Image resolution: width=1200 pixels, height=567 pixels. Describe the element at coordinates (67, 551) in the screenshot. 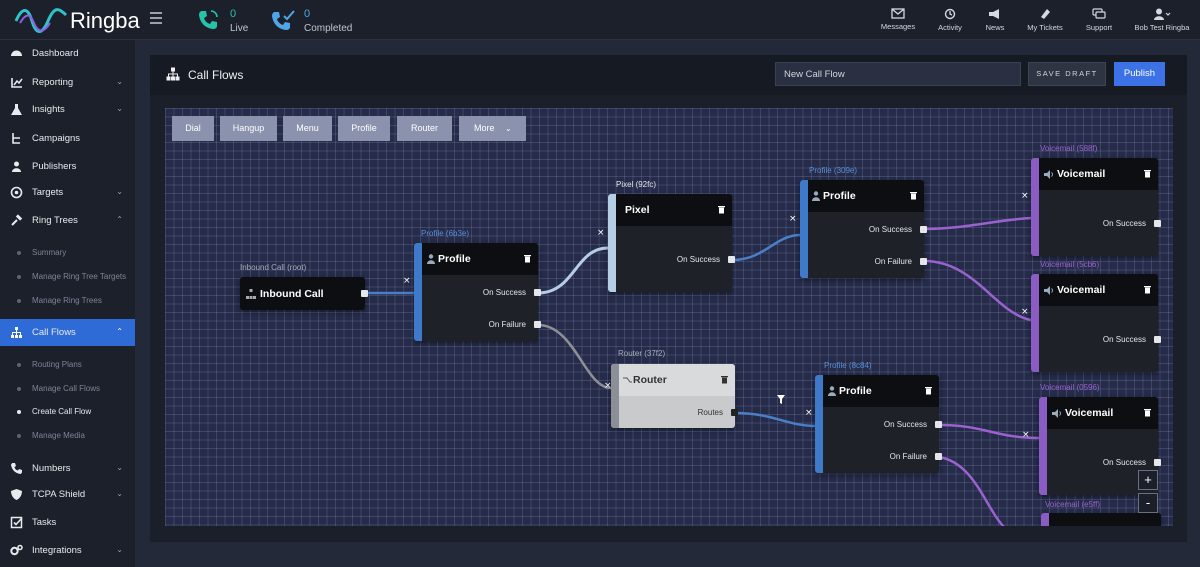

I see `sidebar-item-integrations: Integrations ⌄` at that location.